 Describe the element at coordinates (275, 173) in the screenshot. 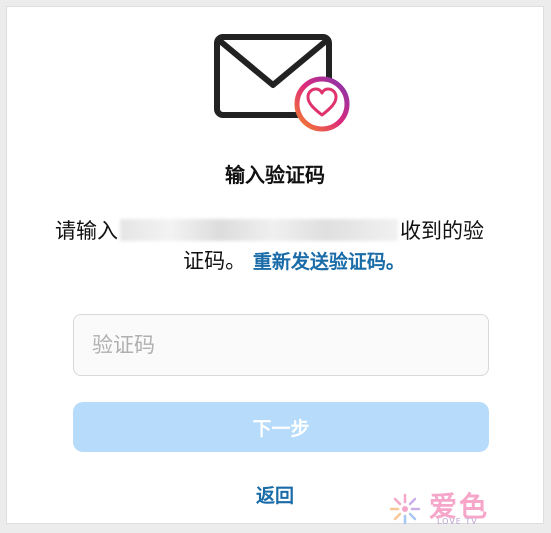

I see `dialog-title: 输入验证码` at that location.